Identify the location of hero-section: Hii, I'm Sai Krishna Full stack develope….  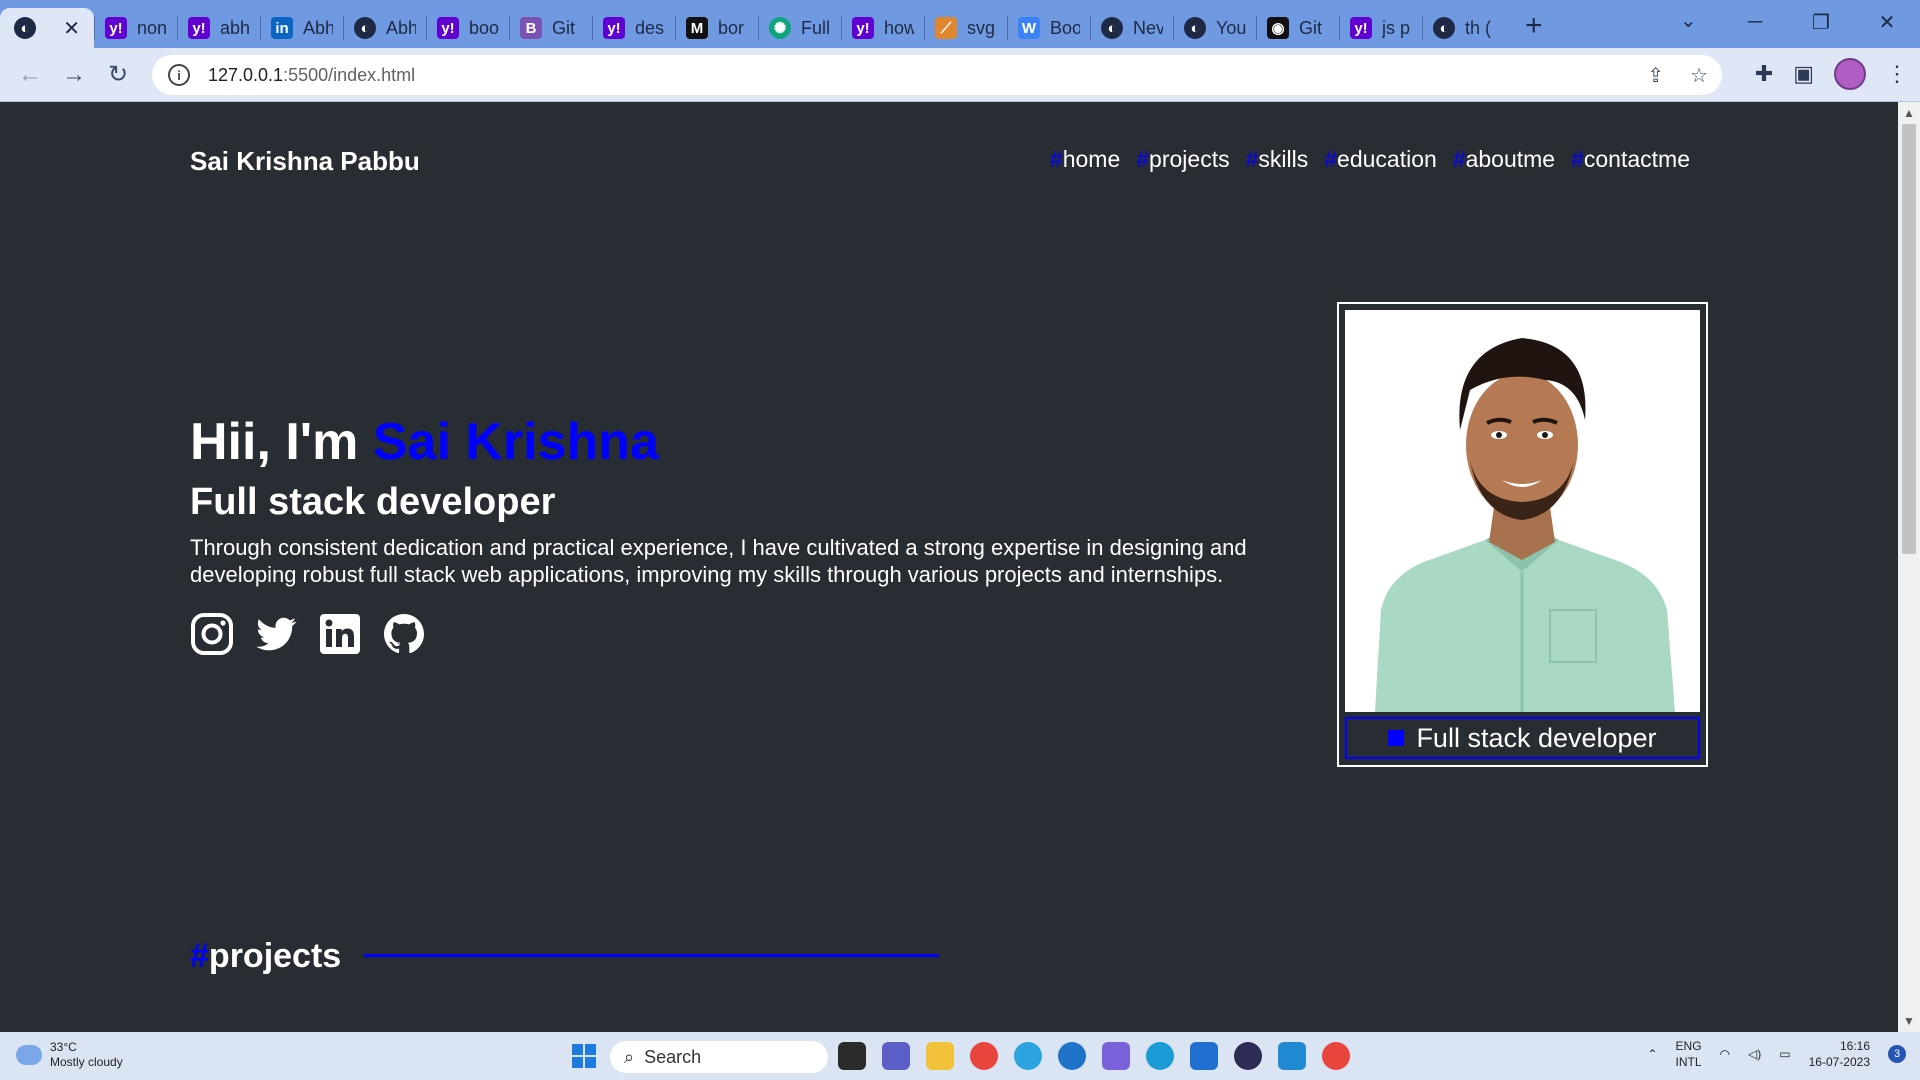
(755, 534).